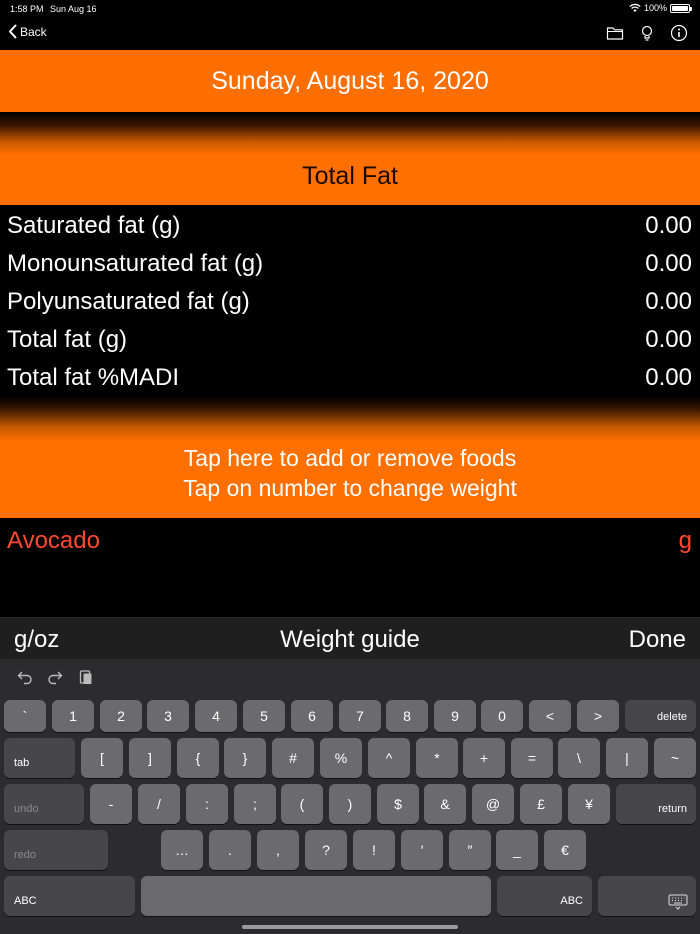  What do you see at coordinates (679, 33) in the screenshot?
I see `info-icon` at bounding box center [679, 33].